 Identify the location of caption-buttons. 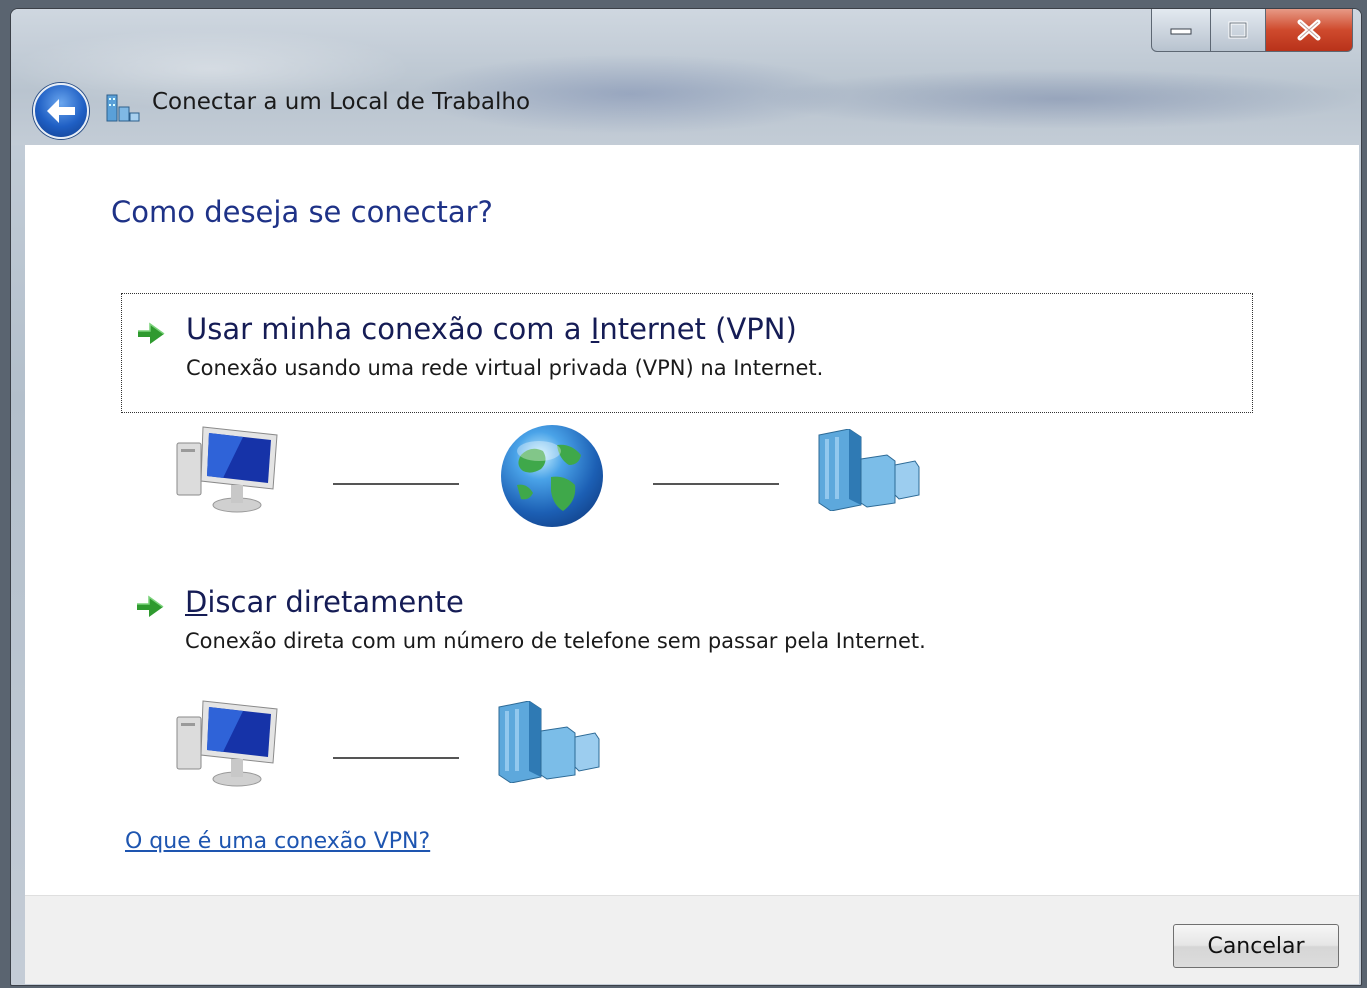
(1252, 30).